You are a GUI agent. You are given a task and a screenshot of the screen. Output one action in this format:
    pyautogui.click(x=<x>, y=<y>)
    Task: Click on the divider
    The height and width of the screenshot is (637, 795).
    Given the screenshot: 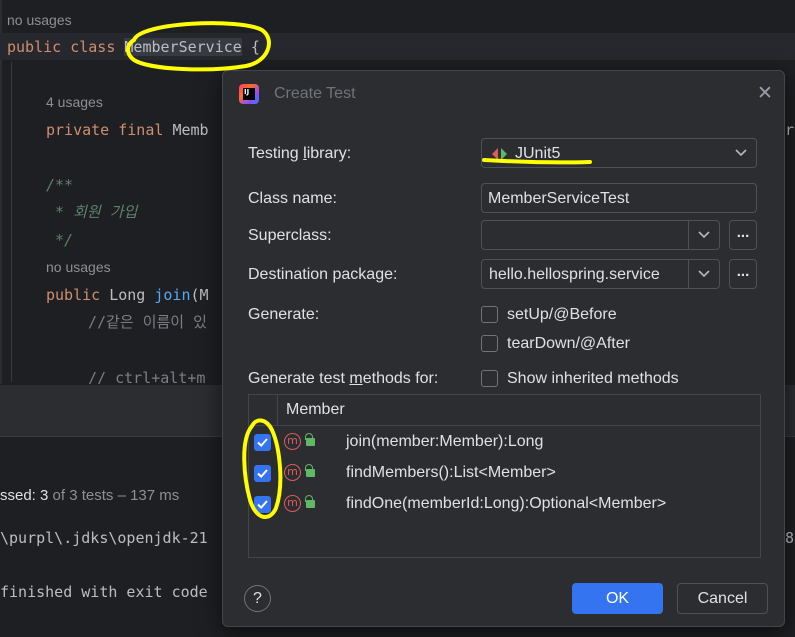 What is the action you would take?
    pyautogui.click(x=277, y=410)
    